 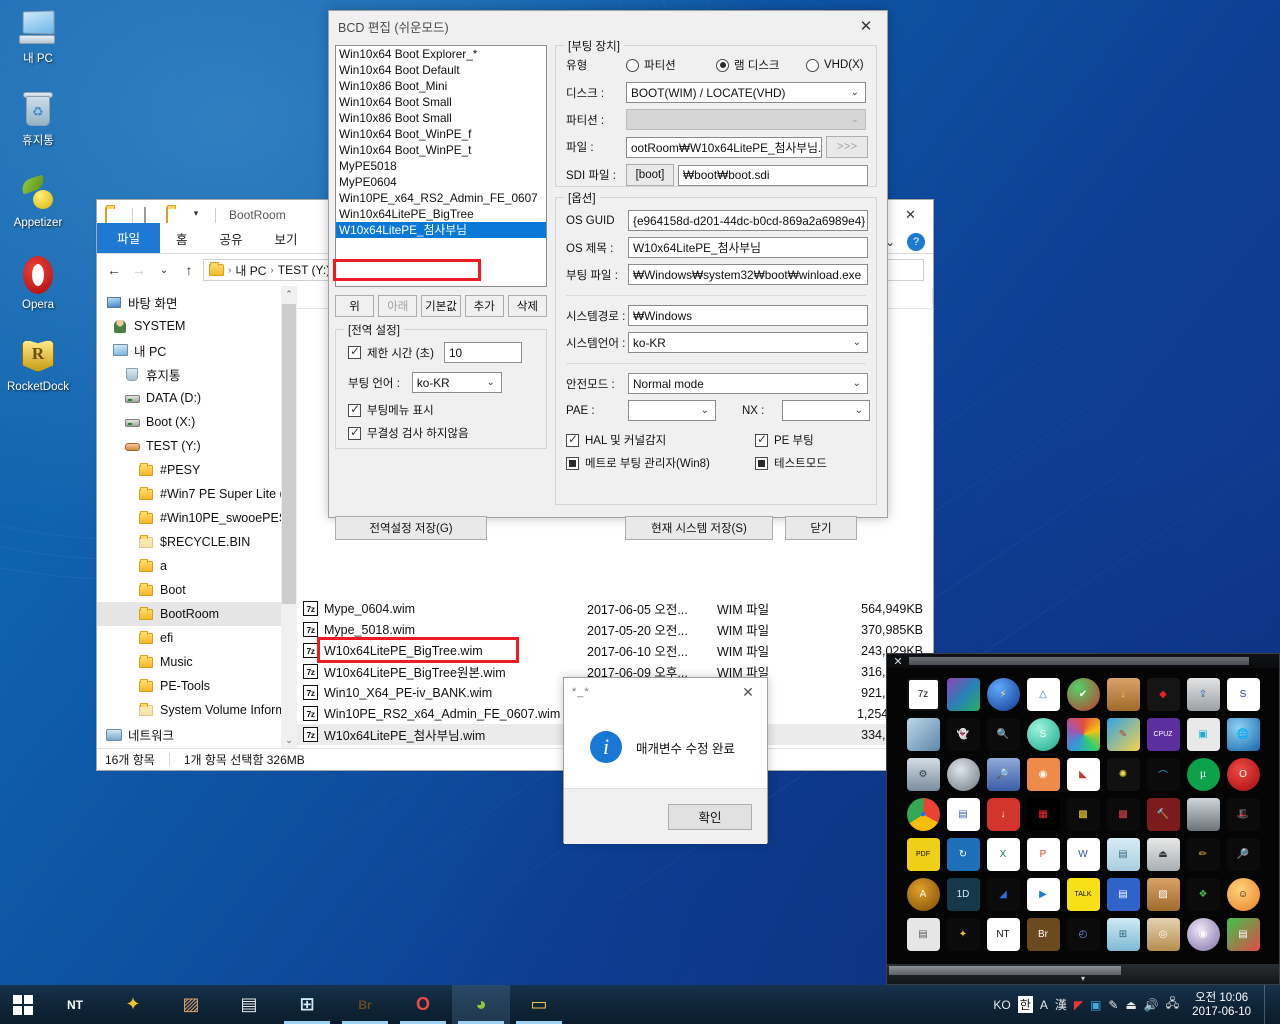 What do you see at coordinates (963, 814) in the screenshot?
I see `spreadsheet-list-icon: ▤` at bounding box center [963, 814].